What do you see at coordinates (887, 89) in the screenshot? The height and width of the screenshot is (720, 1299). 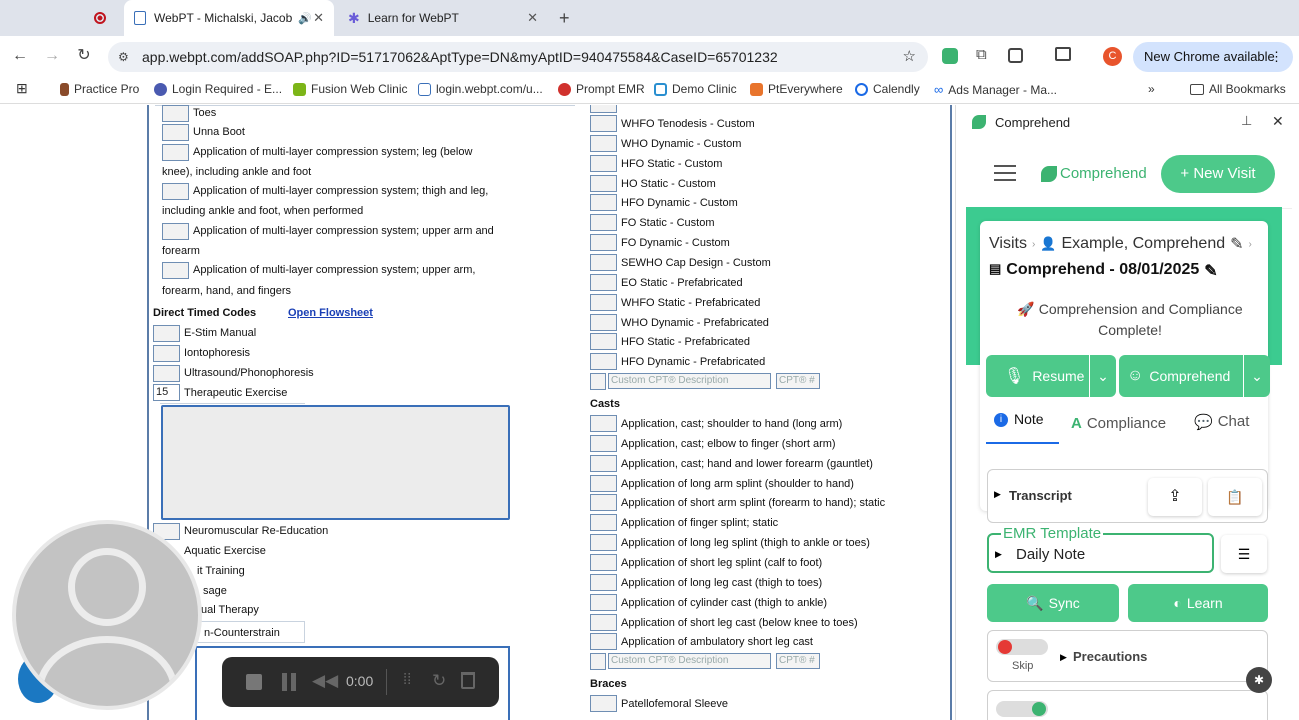 I see `bookmark-calendly: Calendly` at bounding box center [887, 89].